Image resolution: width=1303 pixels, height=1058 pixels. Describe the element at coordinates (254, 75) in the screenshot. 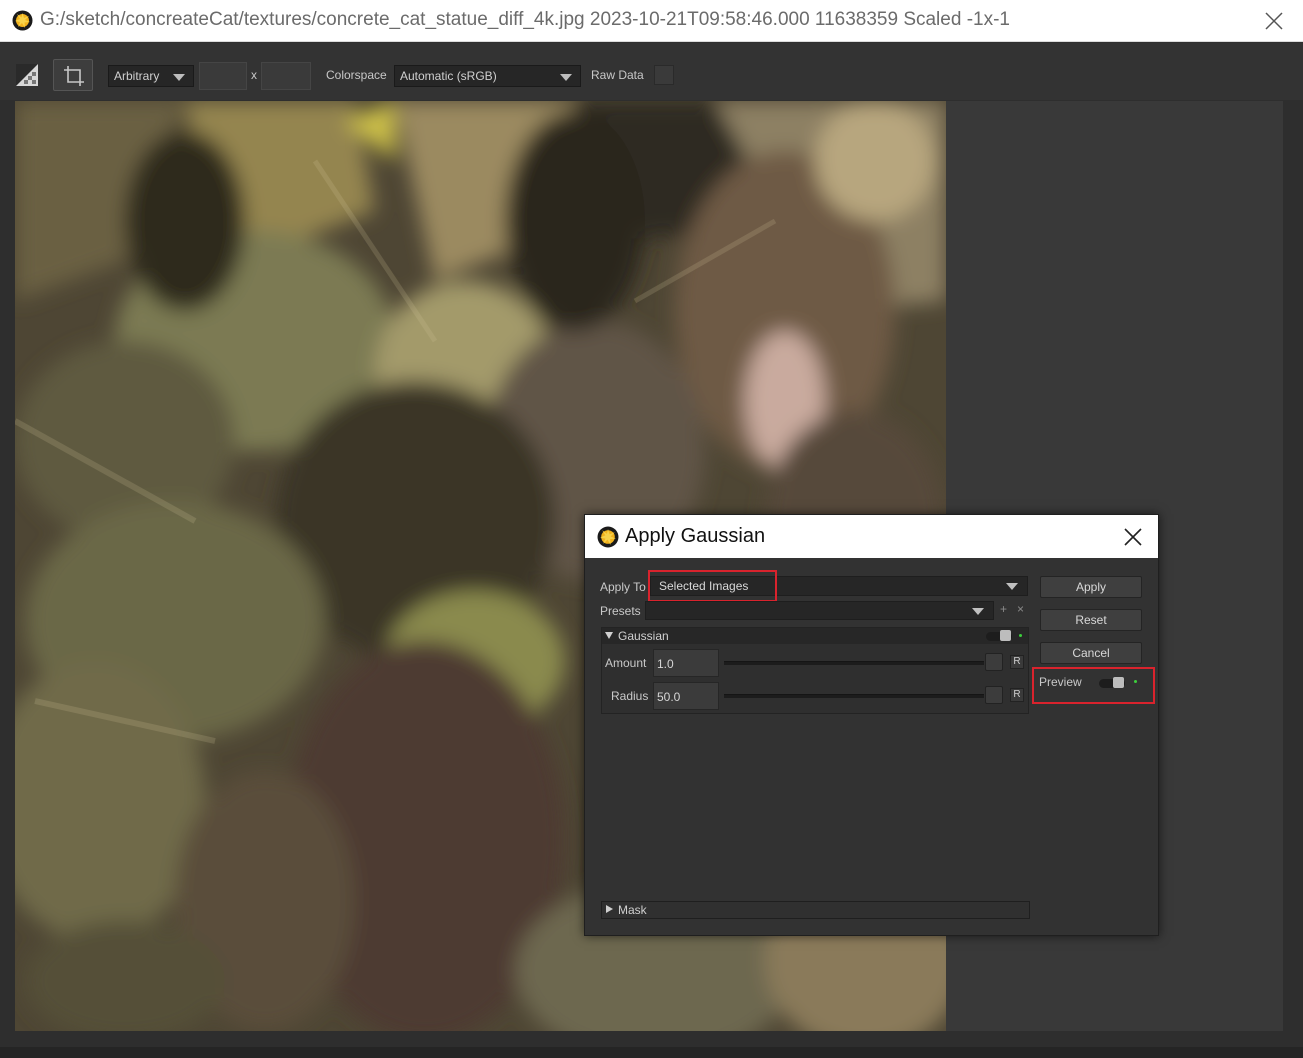

I see `times-symbol: x` at that location.